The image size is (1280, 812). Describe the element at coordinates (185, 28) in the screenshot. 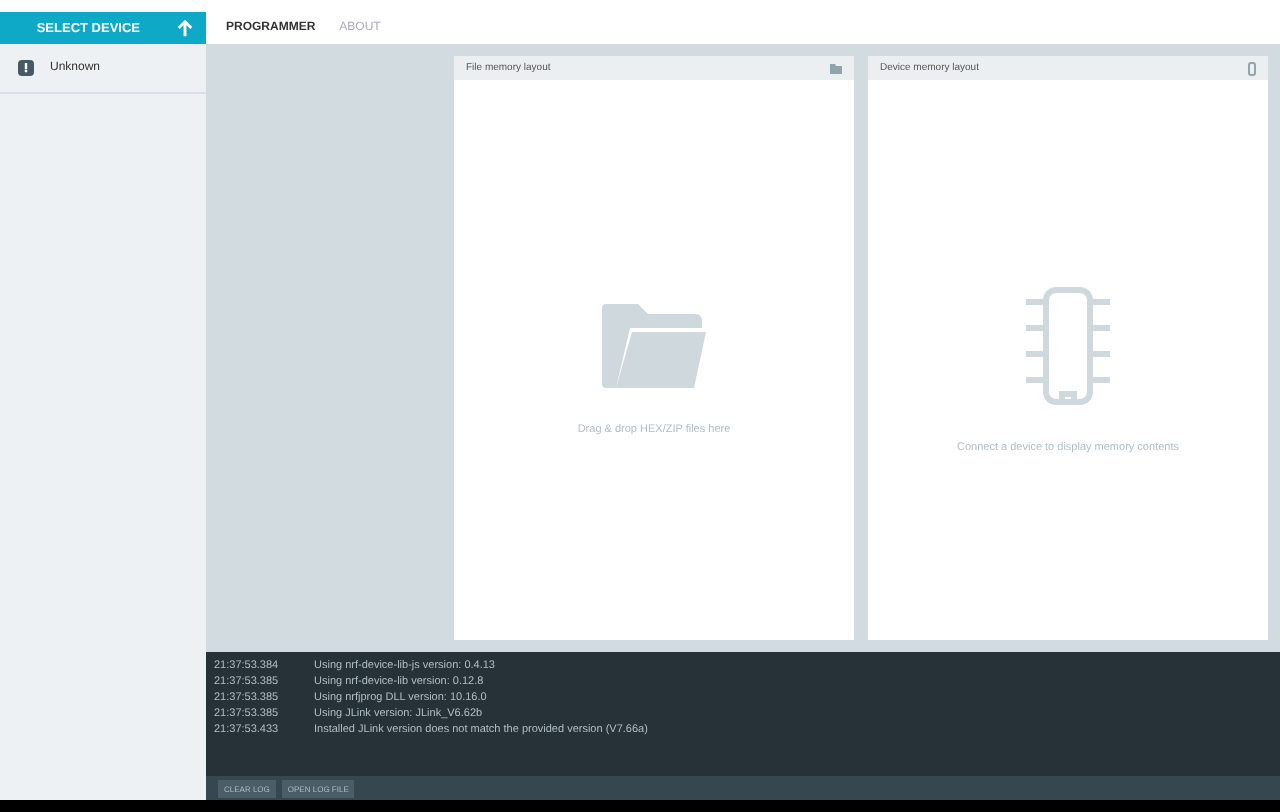

I see `up-arrow-icon` at that location.